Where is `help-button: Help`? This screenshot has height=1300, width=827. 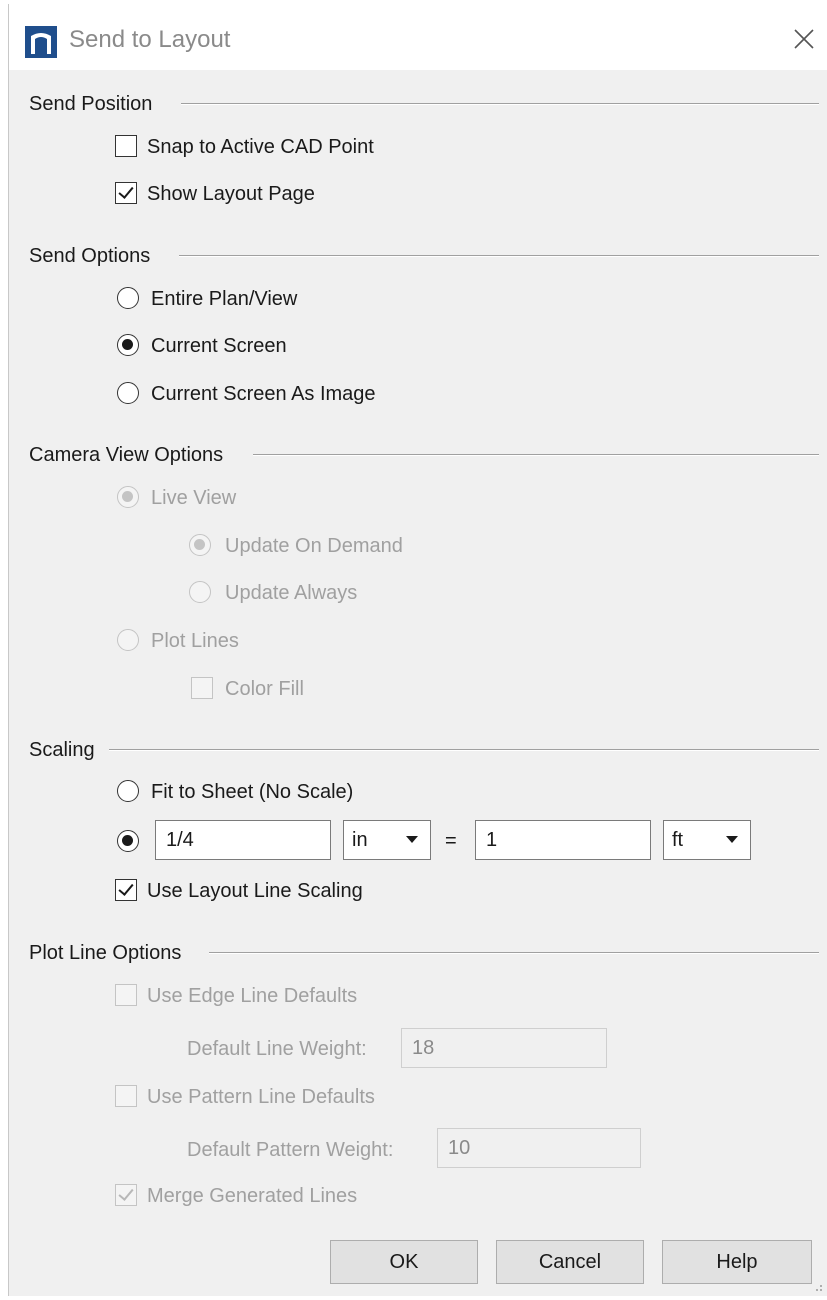
help-button: Help is located at coordinates (737, 1262).